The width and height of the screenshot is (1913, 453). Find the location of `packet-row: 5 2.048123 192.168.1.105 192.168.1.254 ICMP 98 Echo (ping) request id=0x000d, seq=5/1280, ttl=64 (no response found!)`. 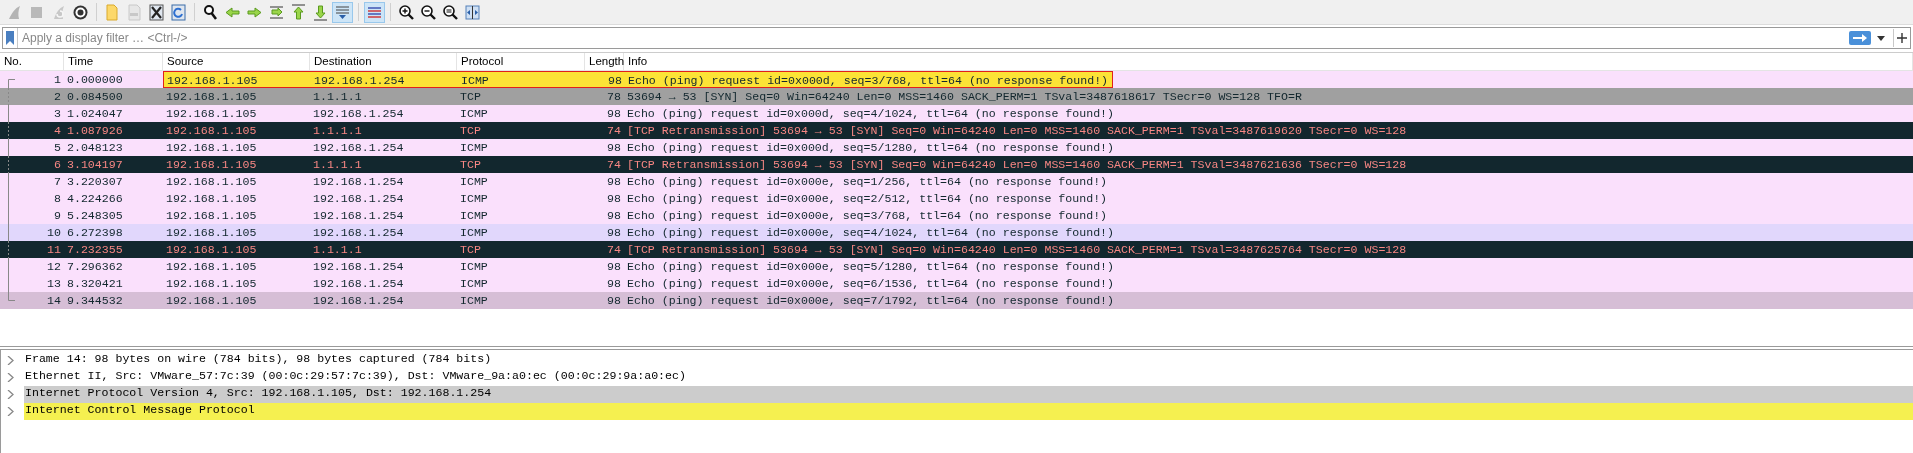

packet-row: 5 2.048123 192.168.1.105 192.168.1.254 ICMP 98 Echo (ping) request id=0x000d, seq=5/1280, ttl=64 (no response found!) is located at coordinates (956, 147).